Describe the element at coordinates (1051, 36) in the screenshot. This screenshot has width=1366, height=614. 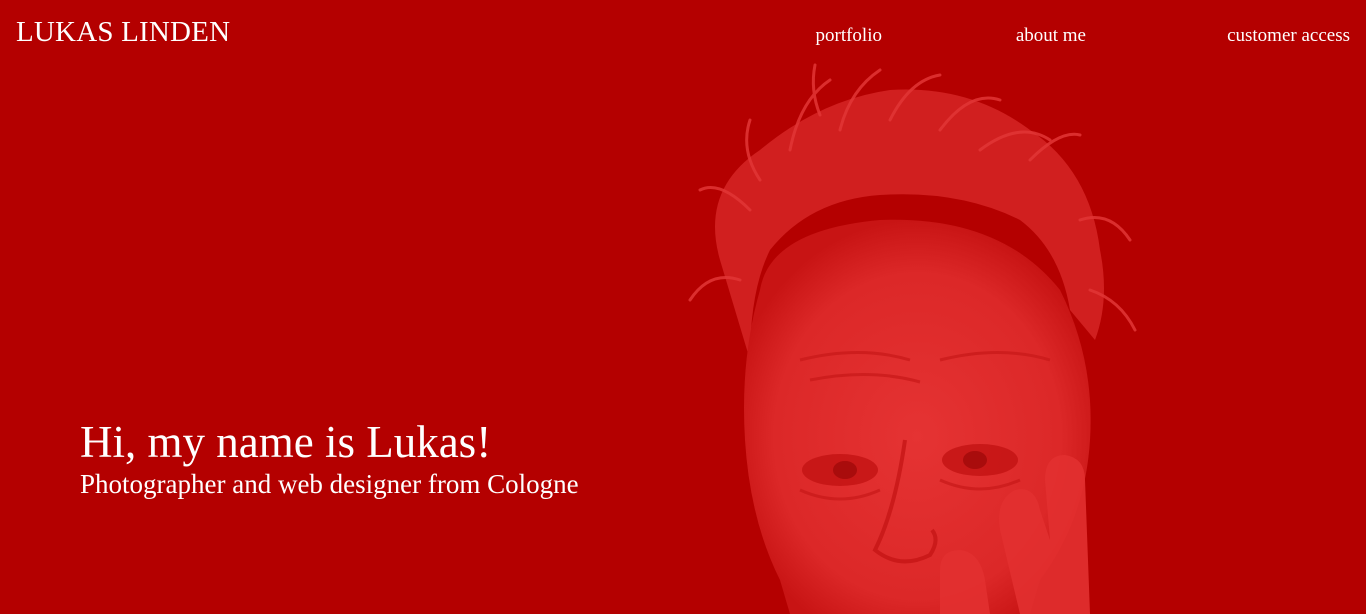
I see `nav-link-about-me: about me` at that location.